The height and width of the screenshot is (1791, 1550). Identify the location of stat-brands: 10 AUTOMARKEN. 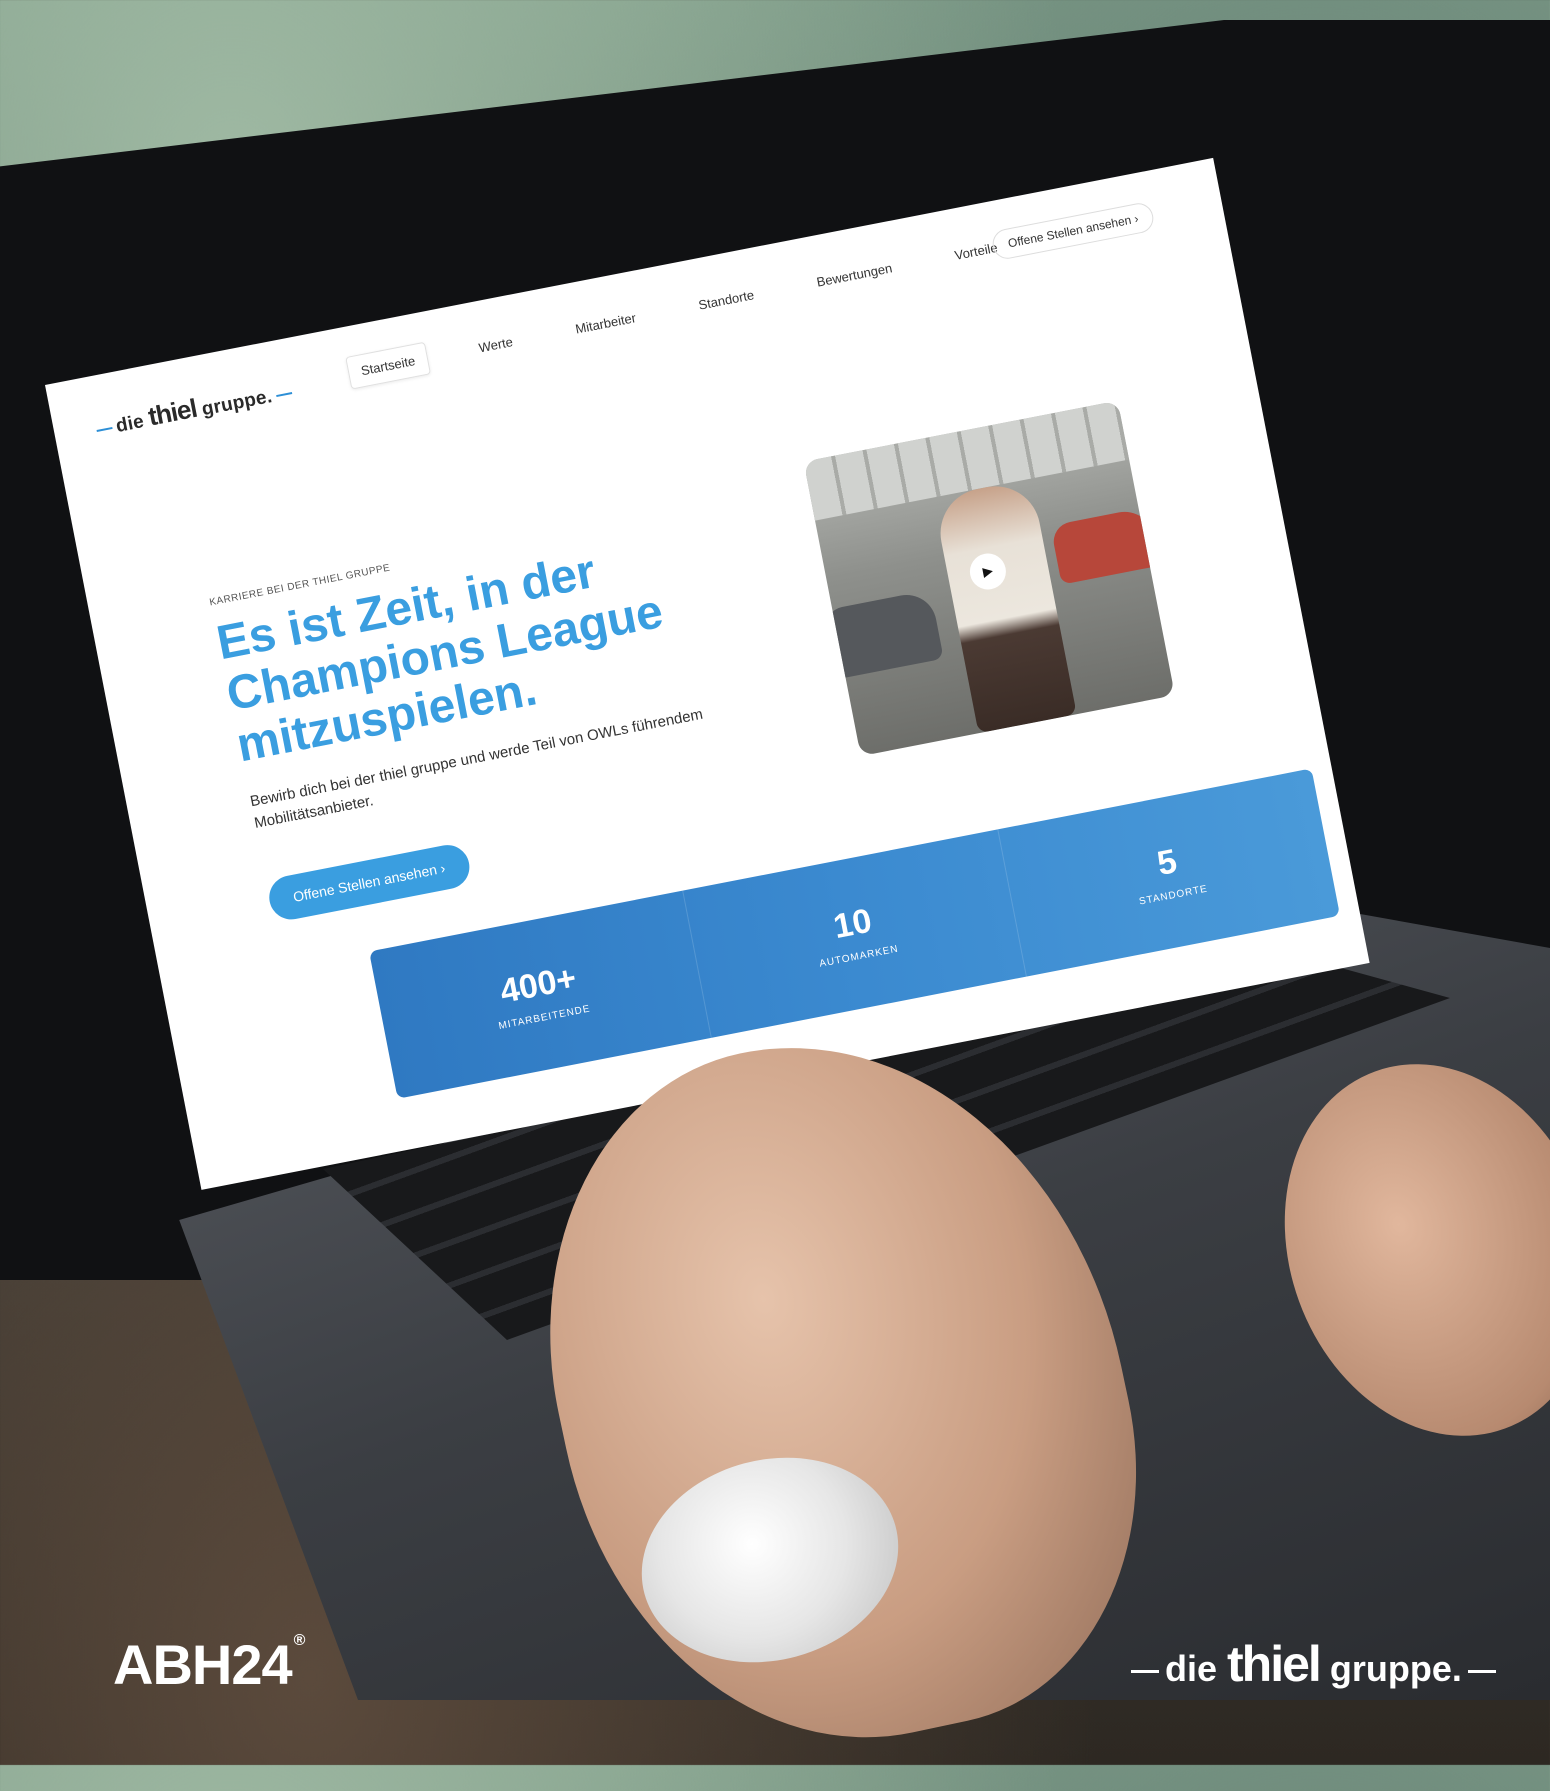
(855, 933).